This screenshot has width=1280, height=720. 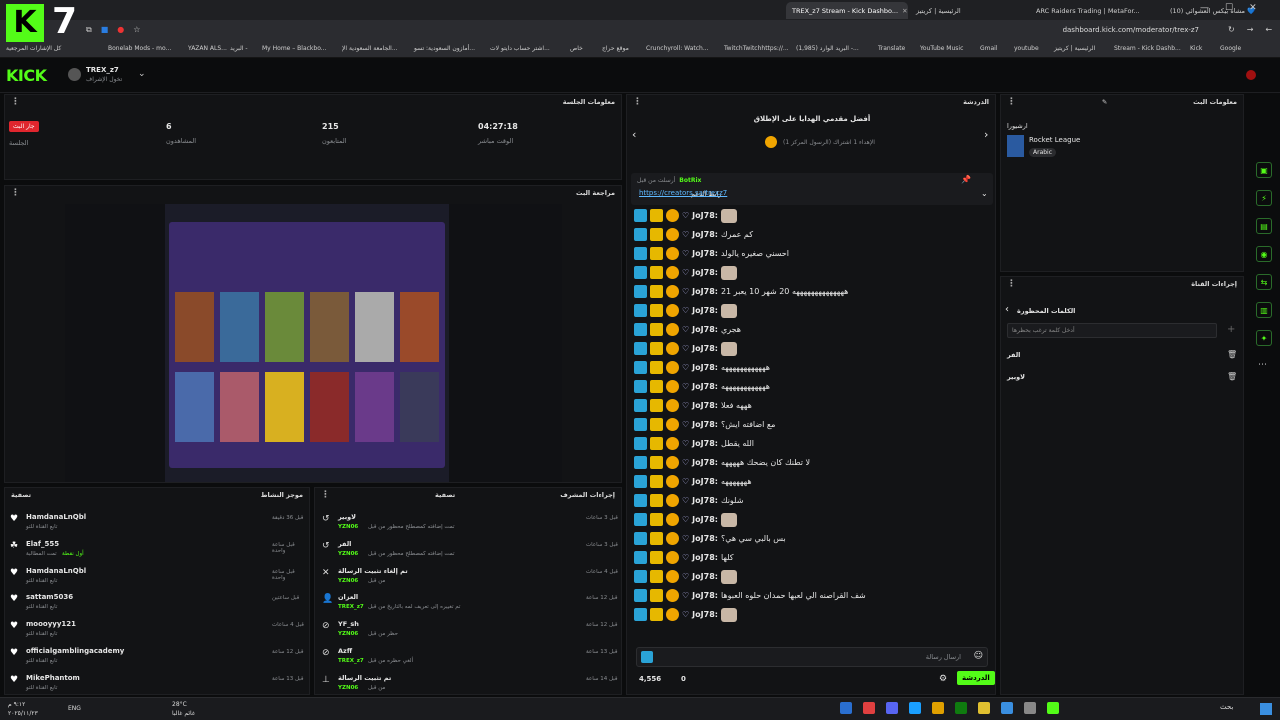 I want to click on trash-icon: 🗑, so click(x=1232, y=376).